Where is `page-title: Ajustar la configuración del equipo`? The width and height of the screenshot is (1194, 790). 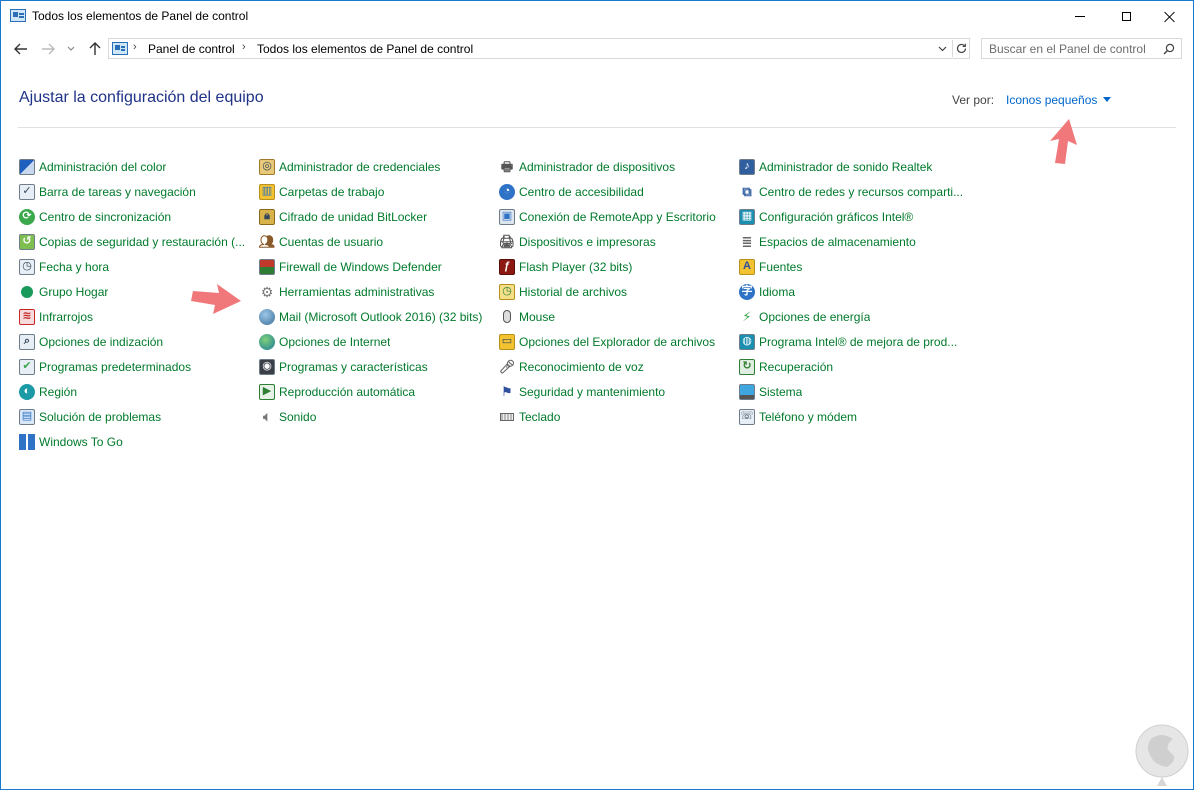
page-title: Ajustar la configuración del equipo is located at coordinates (141, 97).